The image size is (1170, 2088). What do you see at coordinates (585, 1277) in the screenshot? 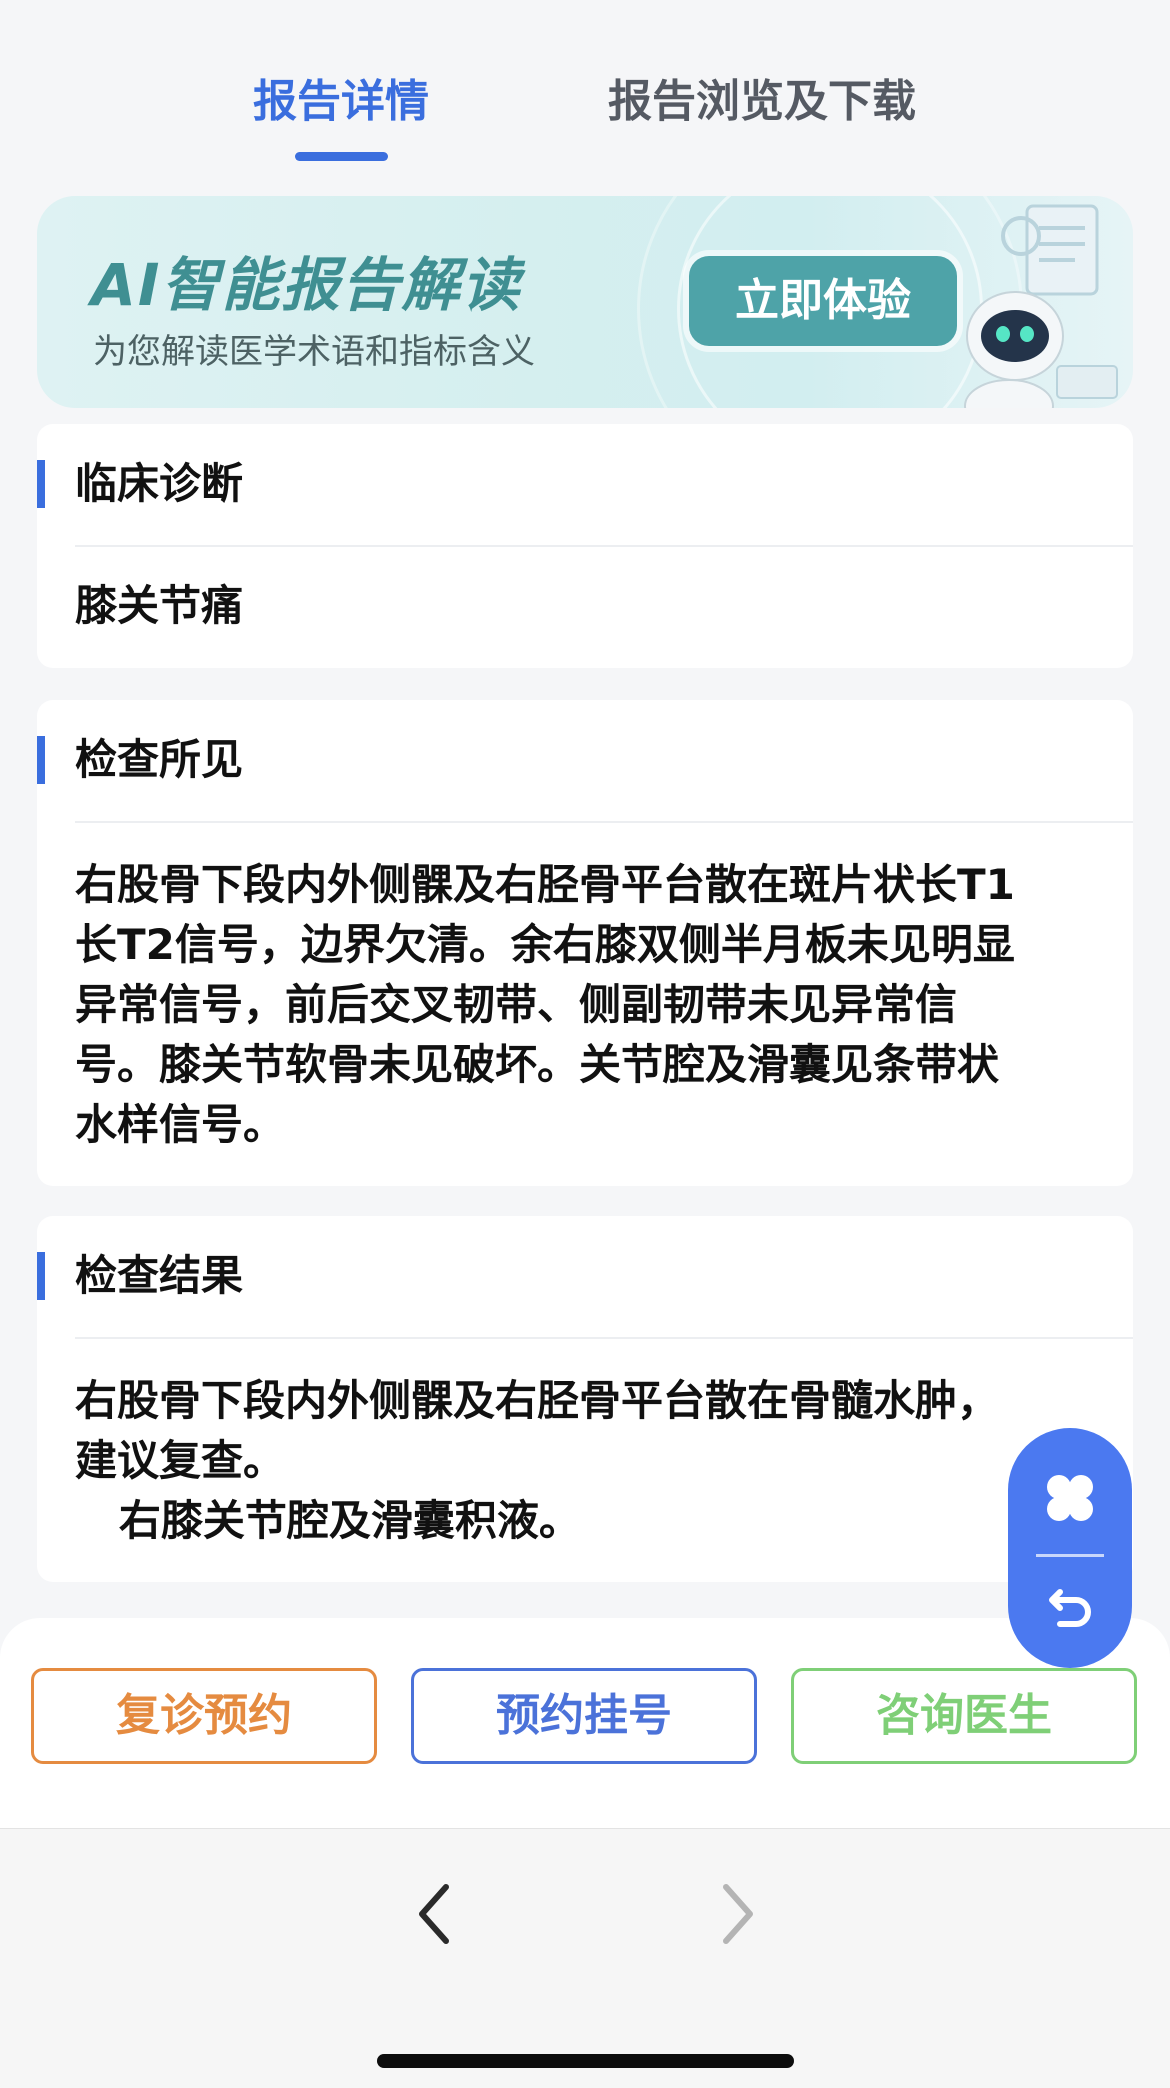
I see `results-card-header: 检查结果` at bounding box center [585, 1277].